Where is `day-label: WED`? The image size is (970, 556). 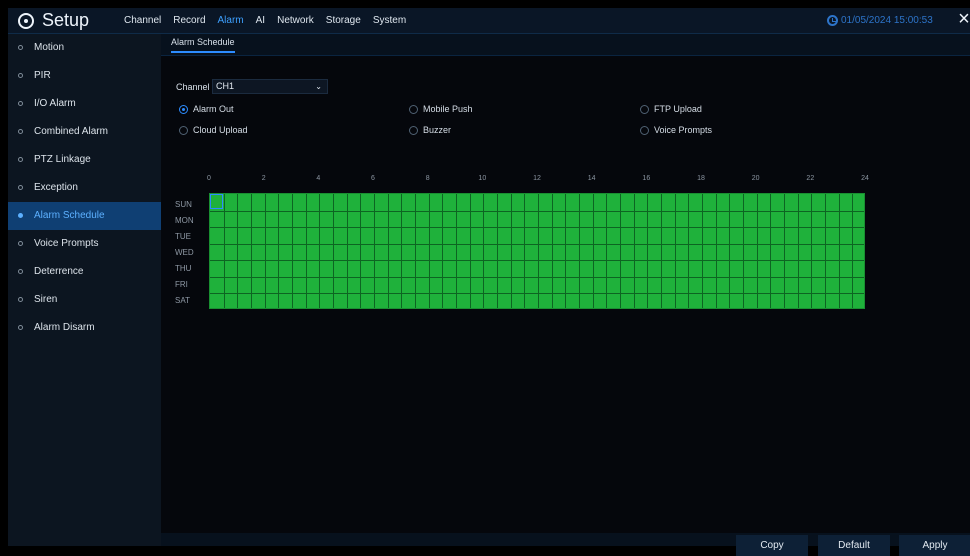 day-label: WED is located at coordinates (184, 252).